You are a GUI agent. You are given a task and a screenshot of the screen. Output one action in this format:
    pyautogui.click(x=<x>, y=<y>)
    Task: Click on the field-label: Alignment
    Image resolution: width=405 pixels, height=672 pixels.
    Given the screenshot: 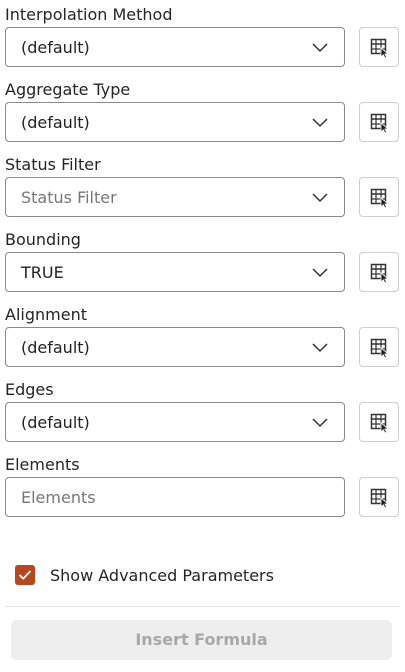 What is the action you would take?
    pyautogui.click(x=46, y=314)
    